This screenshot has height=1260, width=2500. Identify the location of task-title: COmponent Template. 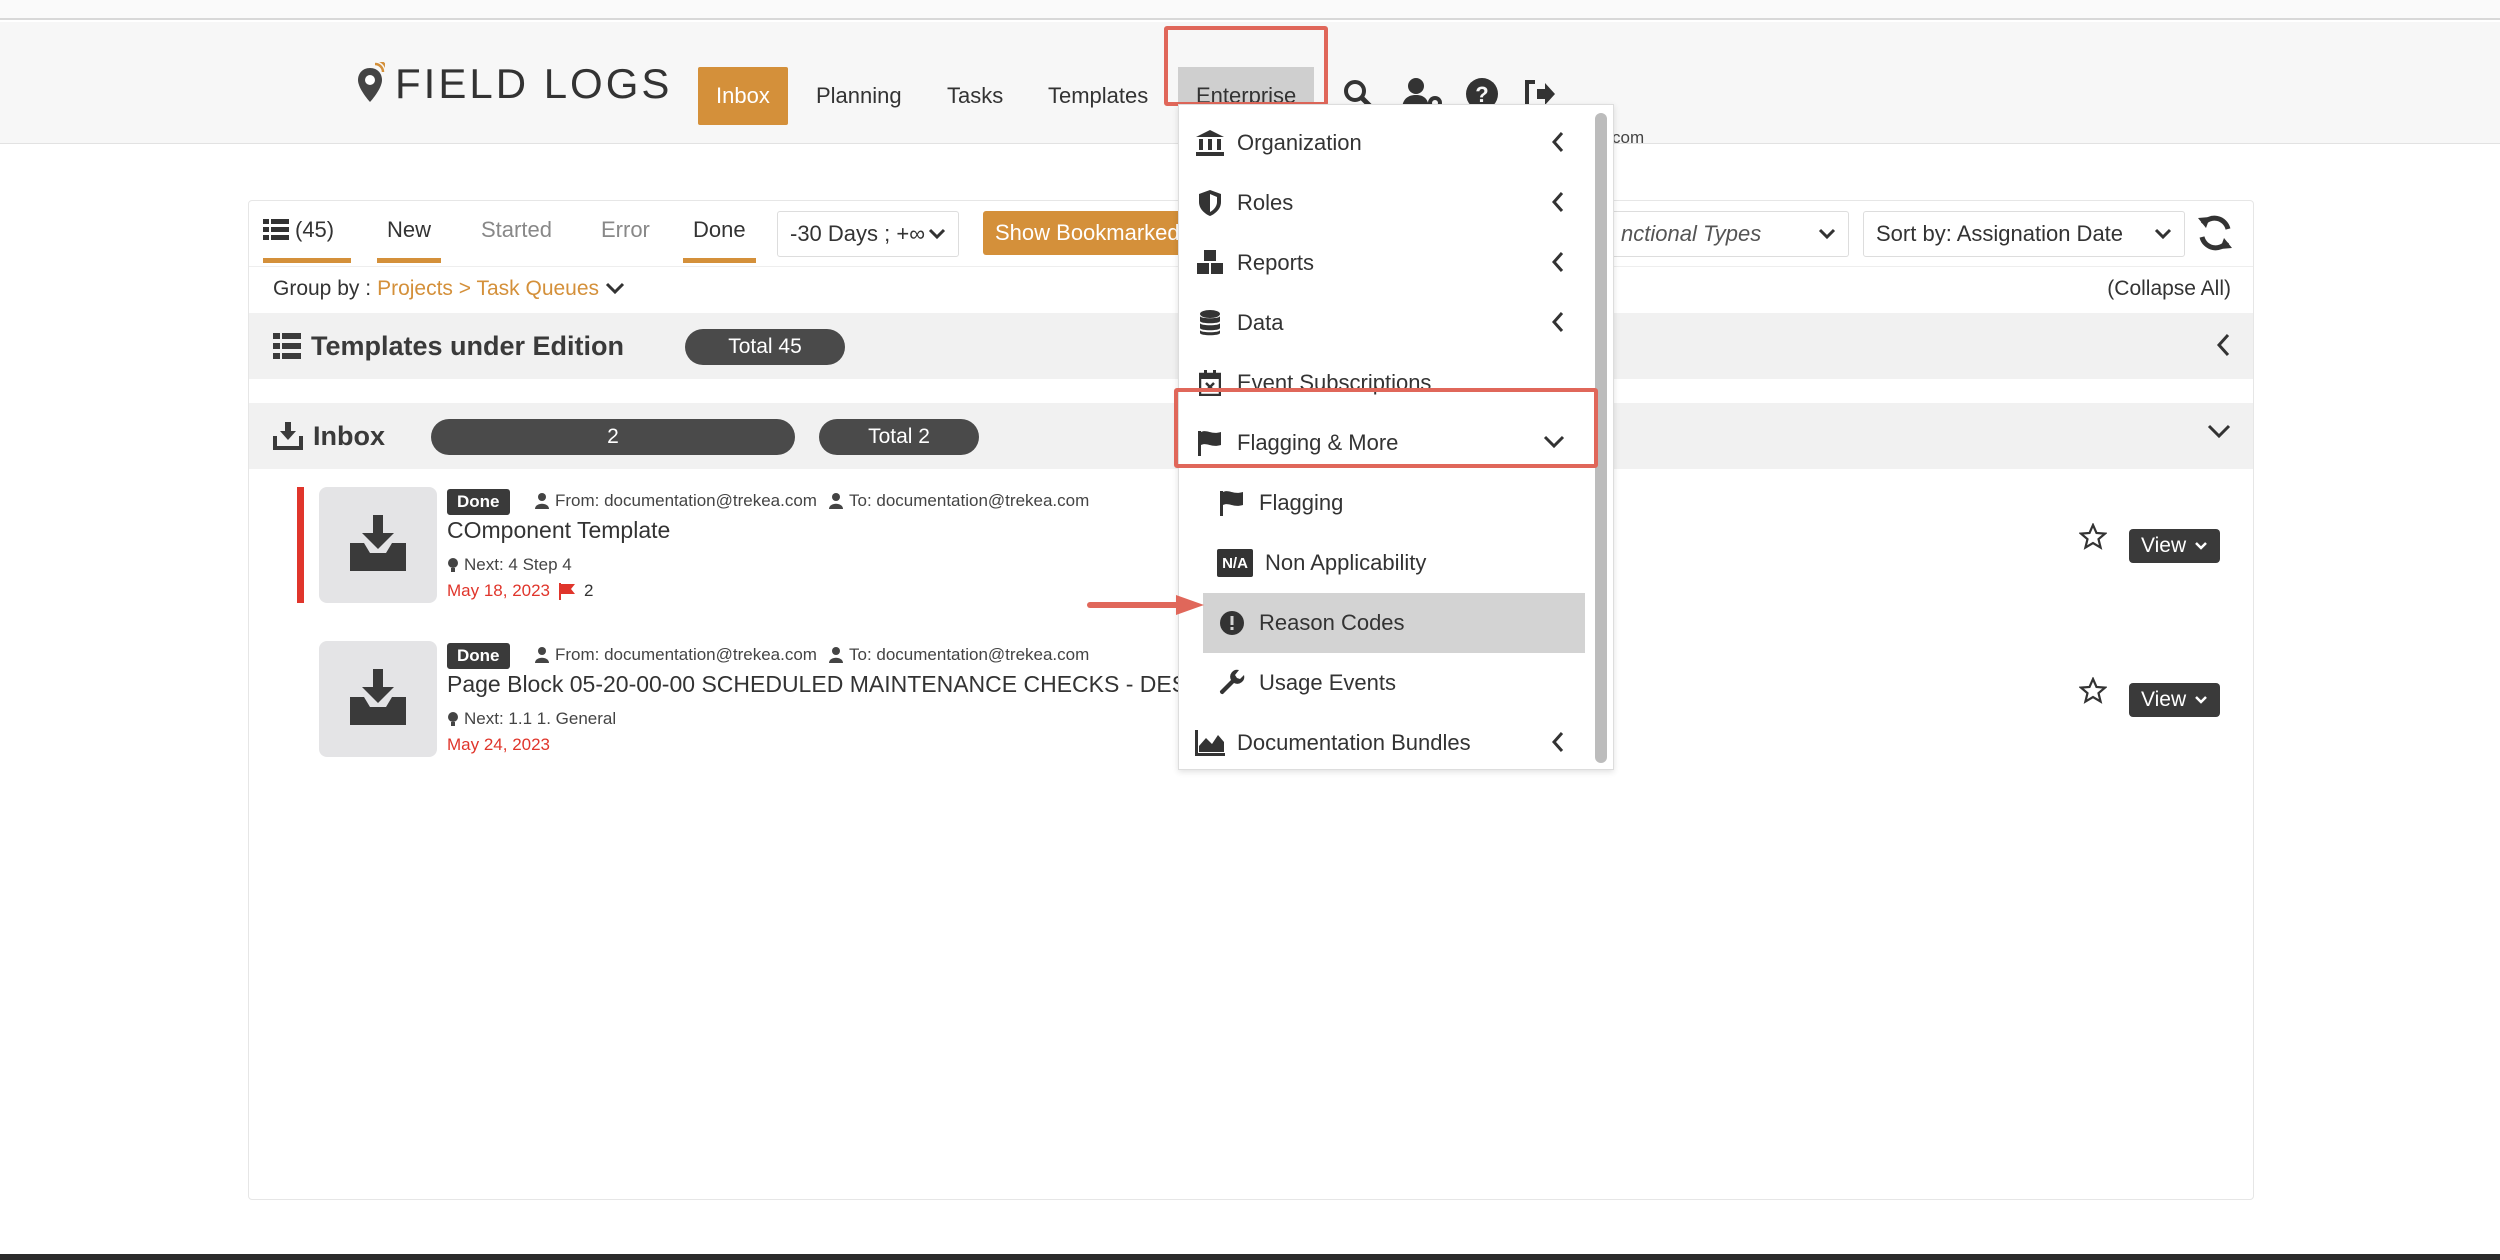
(558, 530).